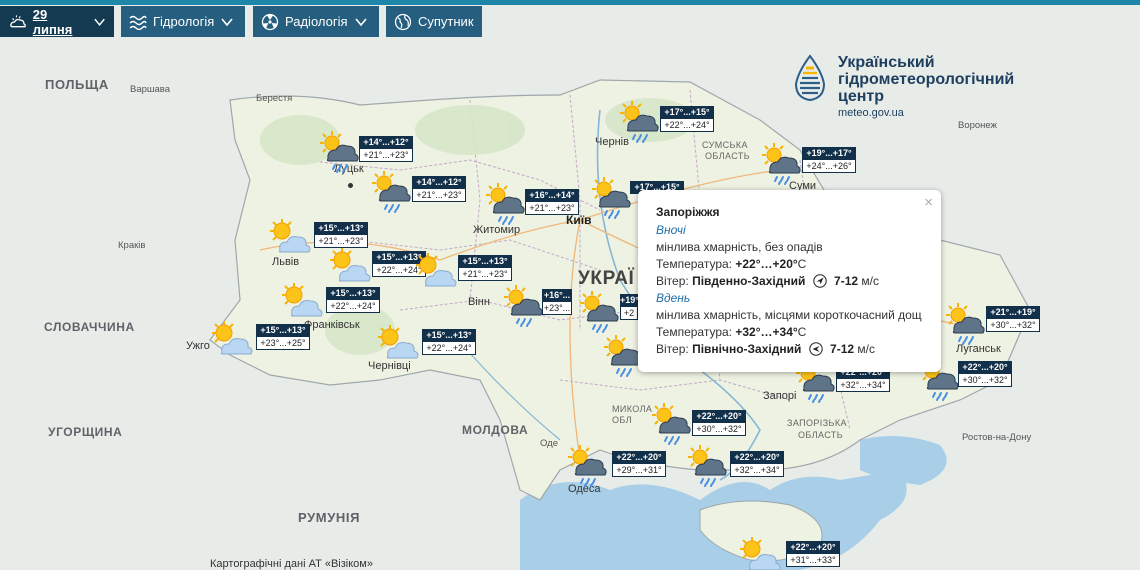 The height and width of the screenshot is (570, 1140). I want to click on forecast-temps: +15°...+13° +21°...+23°, so click(485, 268).